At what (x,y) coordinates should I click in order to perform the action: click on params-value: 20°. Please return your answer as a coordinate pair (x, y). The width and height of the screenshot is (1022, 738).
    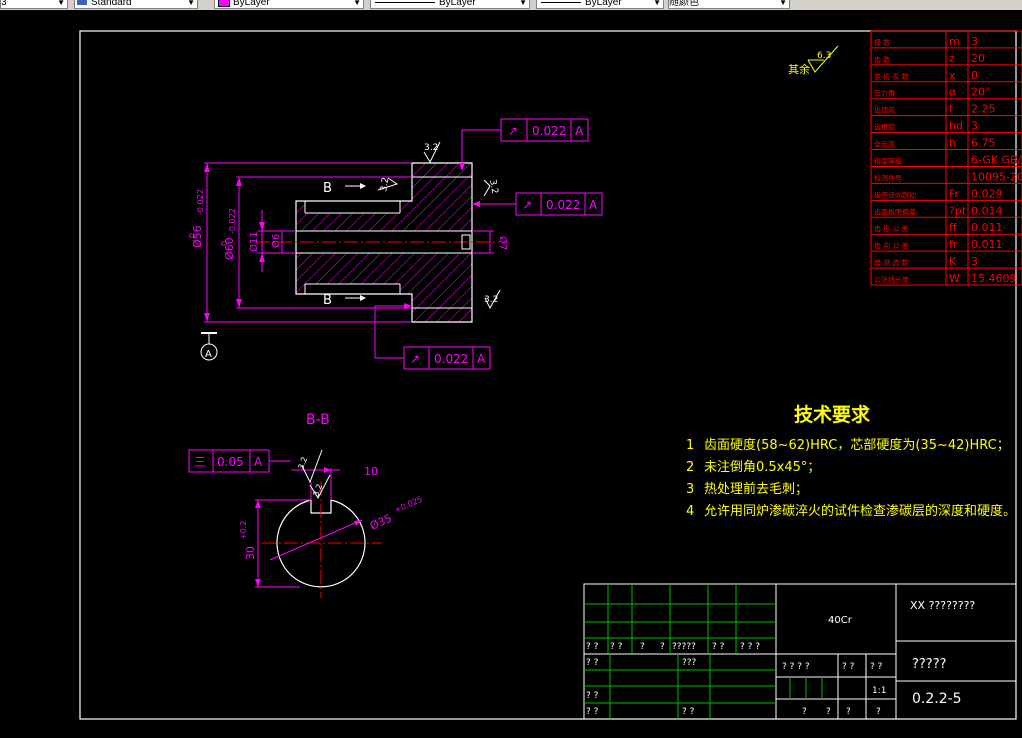
    Looking at the image, I should click on (981, 92).